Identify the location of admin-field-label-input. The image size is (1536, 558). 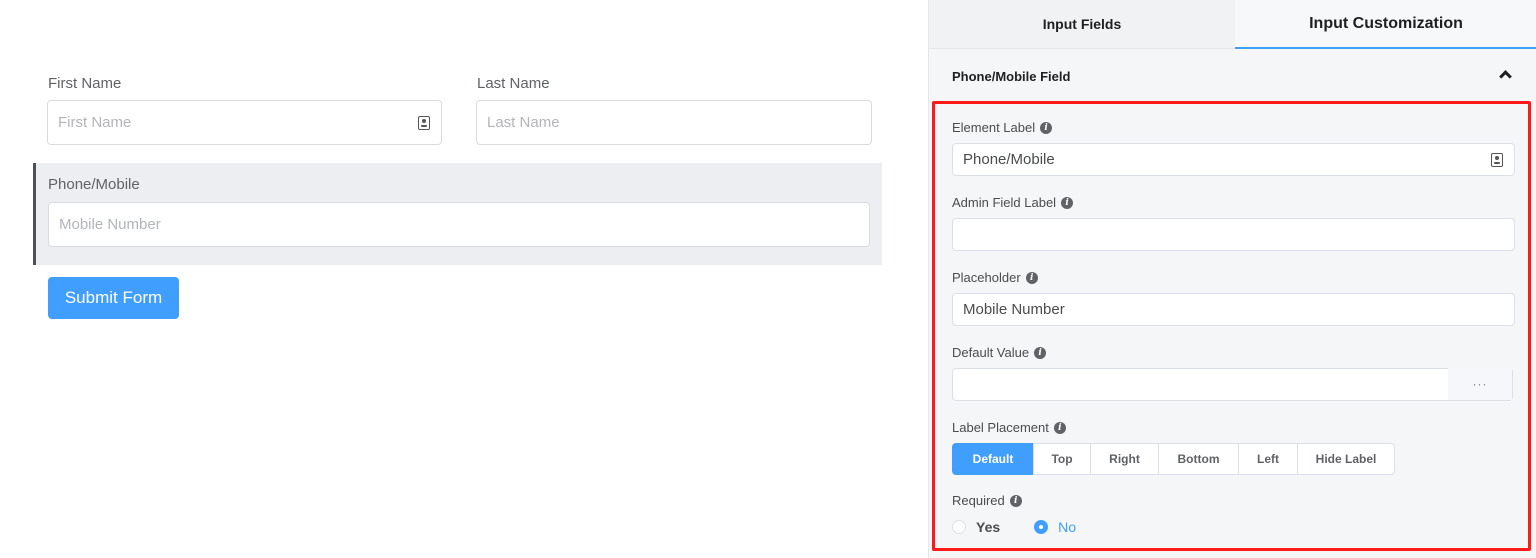
(1233, 234).